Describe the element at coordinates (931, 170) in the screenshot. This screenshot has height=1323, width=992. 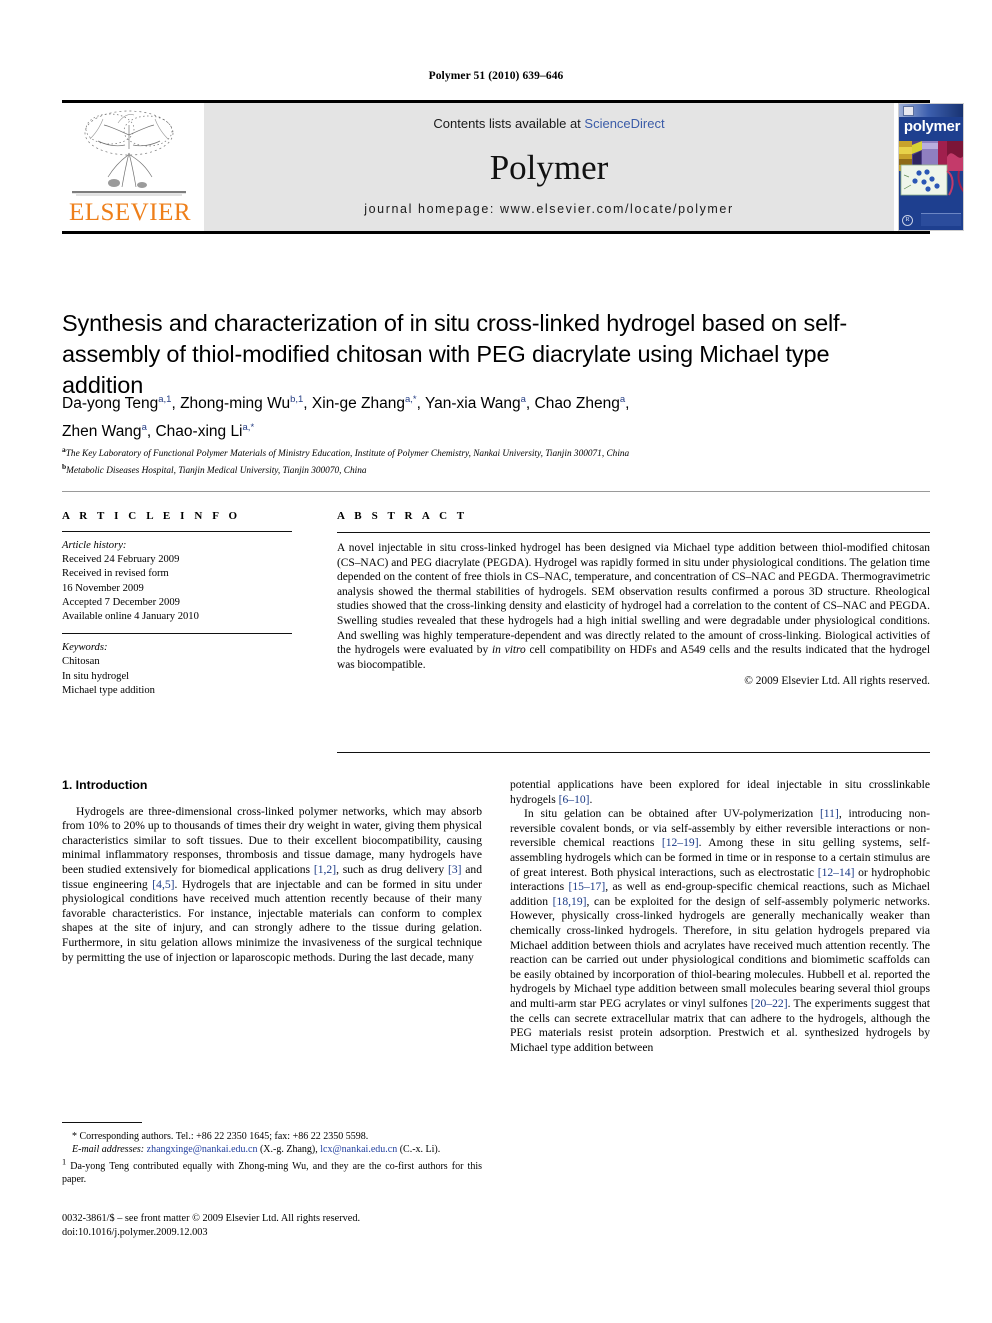
I see `cover-artwork` at that location.